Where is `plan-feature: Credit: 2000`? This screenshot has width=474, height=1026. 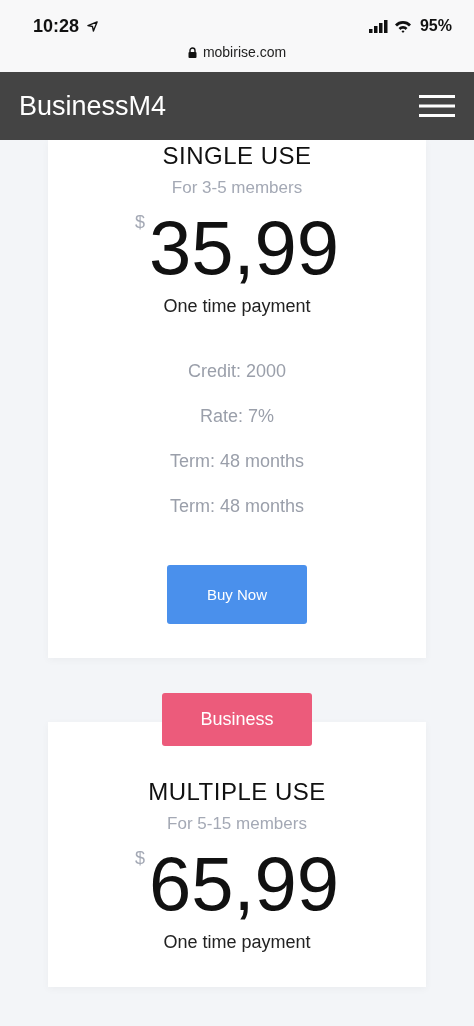
plan-feature: Credit: 2000 is located at coordinates (237, 371).